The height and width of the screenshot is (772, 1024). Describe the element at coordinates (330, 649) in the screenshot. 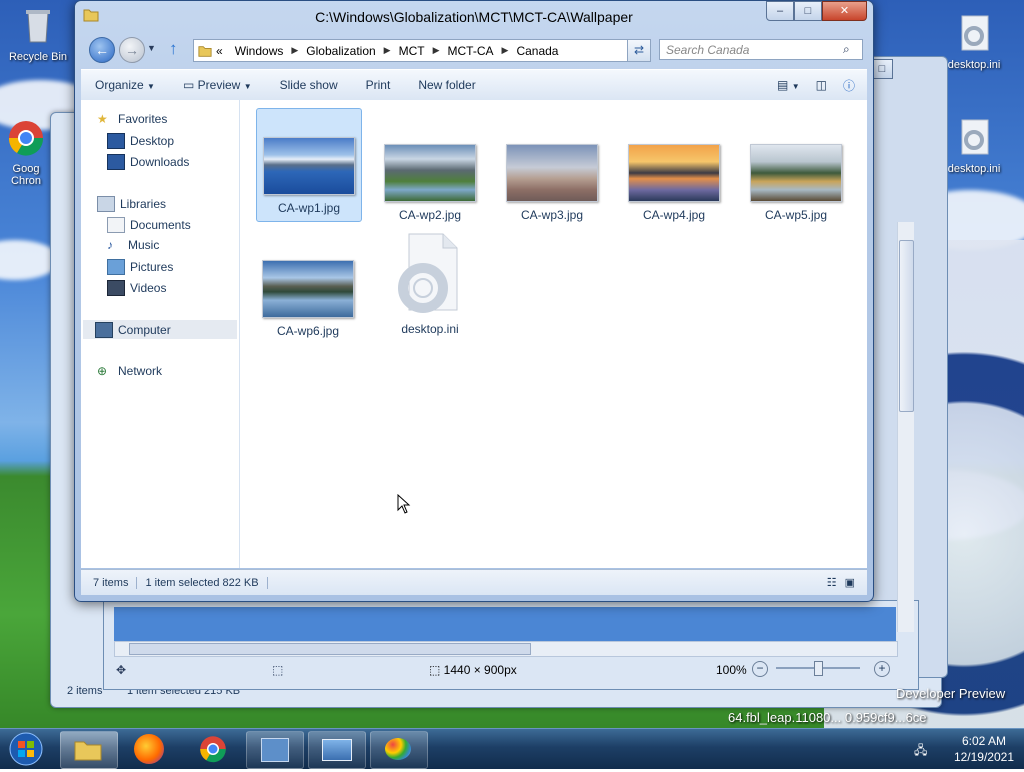

I see `horizontal-scroll-thumb` at that location.